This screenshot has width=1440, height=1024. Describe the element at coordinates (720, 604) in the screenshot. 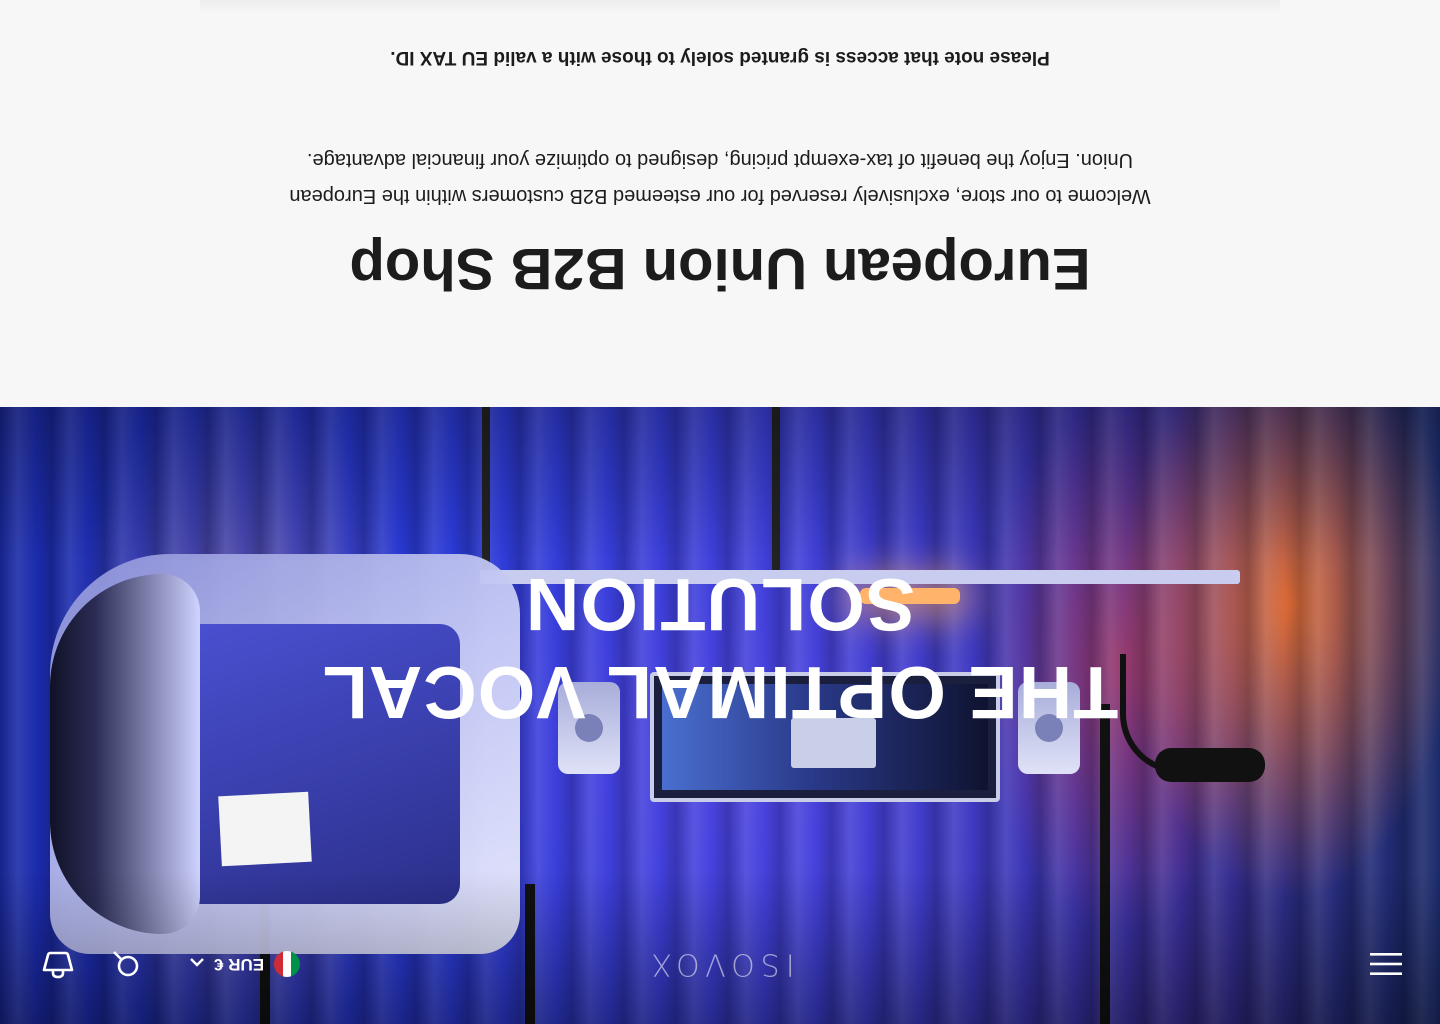

I see `hero-title-line-2: SOLUTION` at that location.